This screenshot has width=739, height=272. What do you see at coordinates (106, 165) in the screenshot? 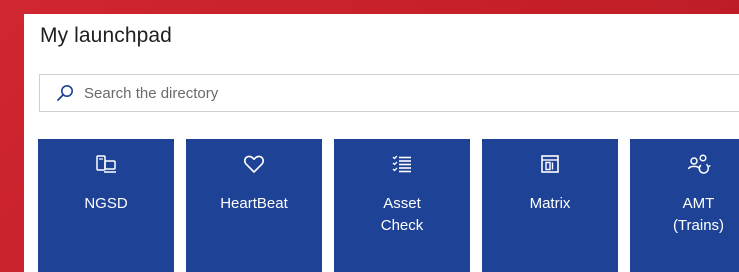
I see `devices-icon` at bounding box center [106, 165].